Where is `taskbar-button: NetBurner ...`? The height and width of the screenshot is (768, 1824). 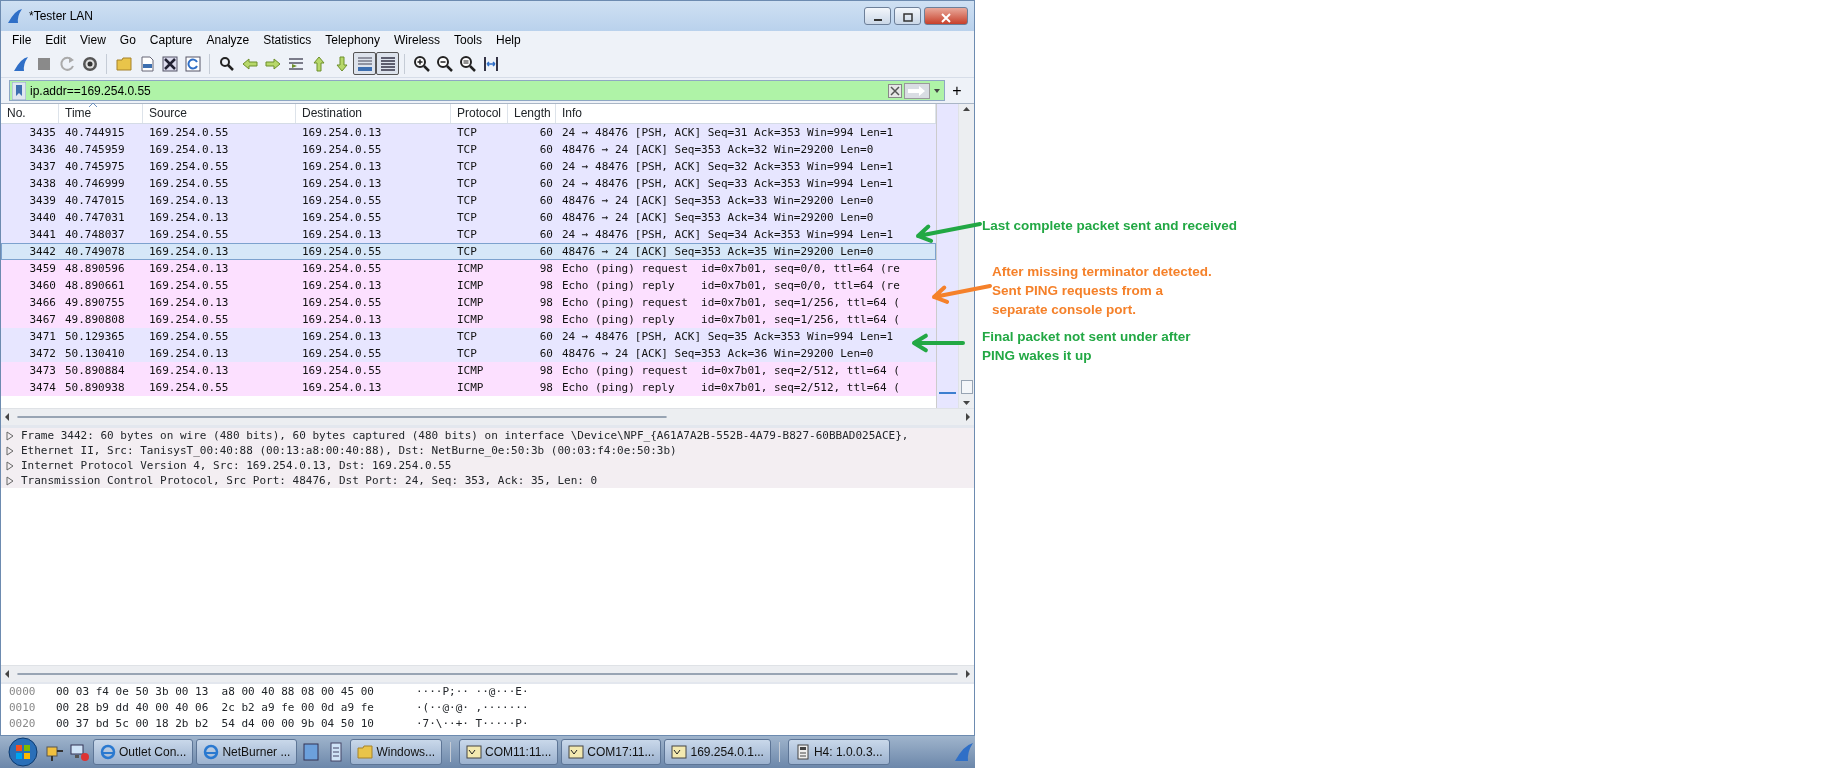 taskbar-button: NetBurner ... is located at coordinates (247, 752).